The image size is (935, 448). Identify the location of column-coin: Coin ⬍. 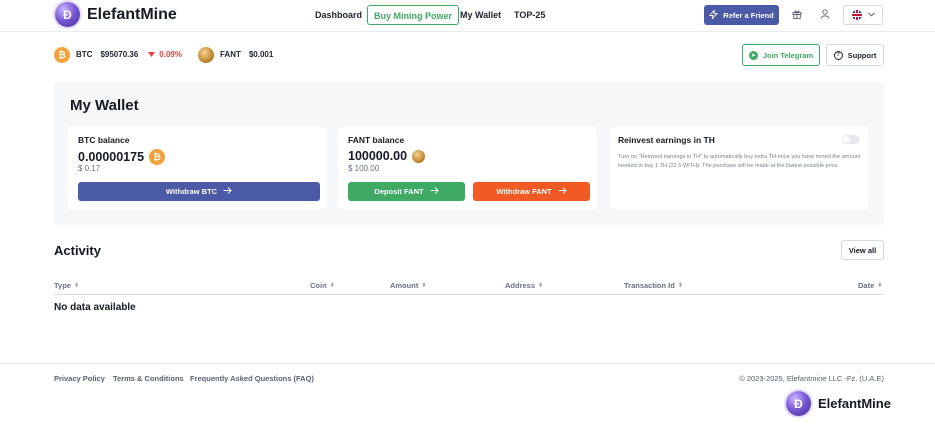
(322, 285).